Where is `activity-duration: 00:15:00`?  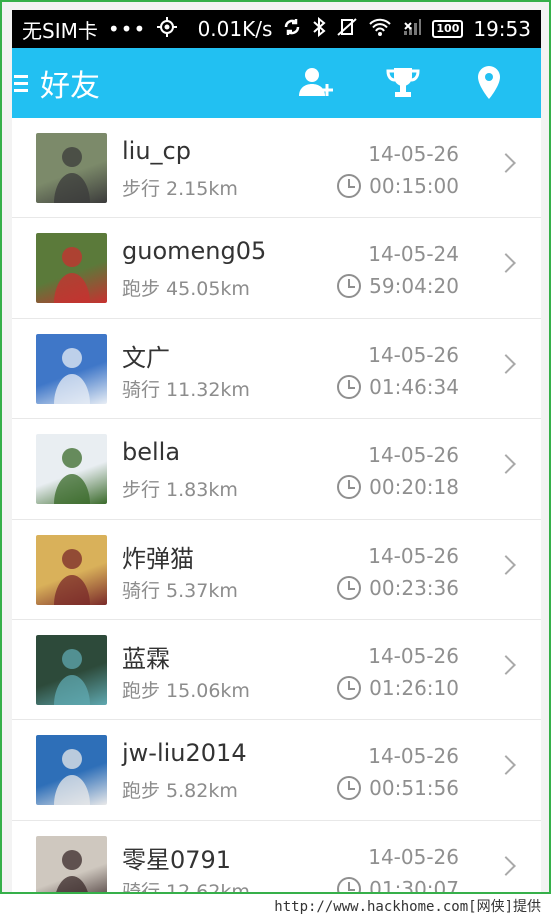
activity-duration: 00:15:00 is located at coordinates (398, 186).